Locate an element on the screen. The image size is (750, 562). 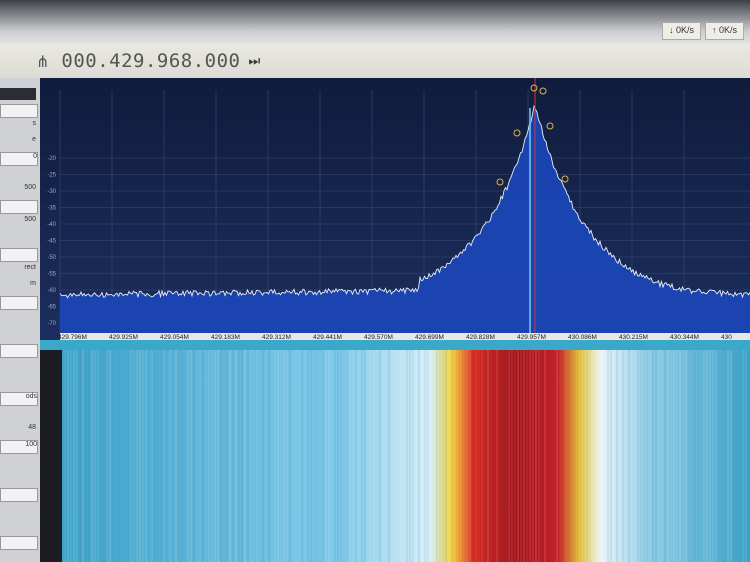
left-control-panel: s e 0 500 500 rect m ods 48 100 is located at coordinates (20, 320).